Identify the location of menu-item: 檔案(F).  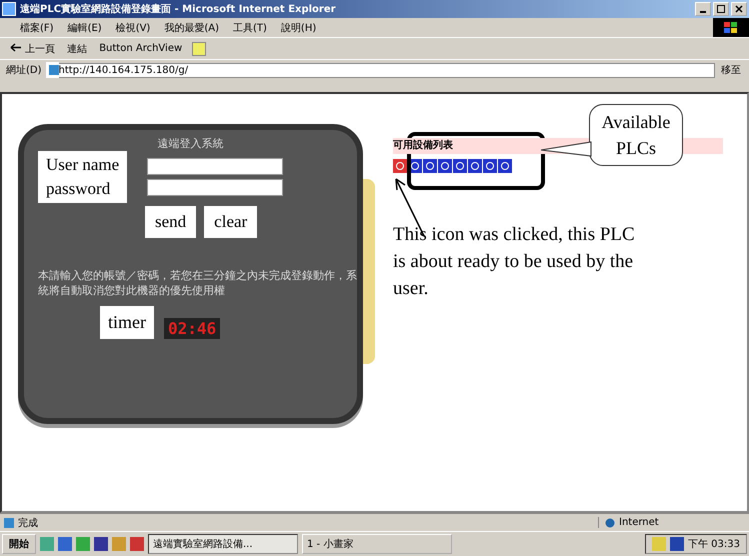
(37, 27).